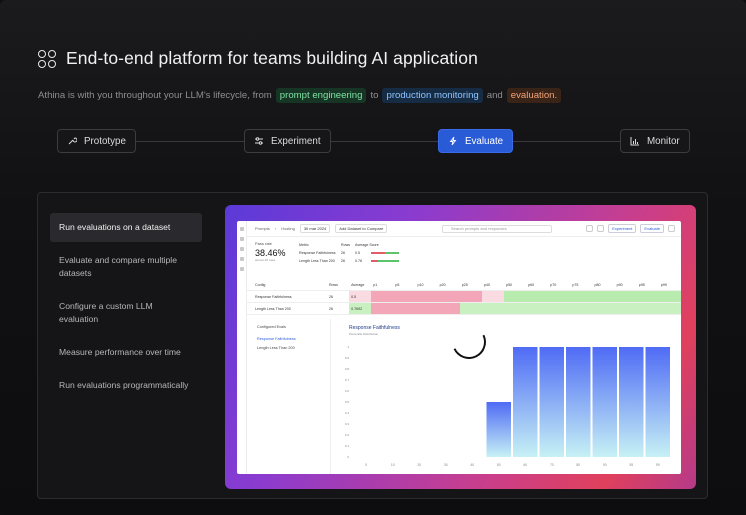 The height and width of the screenshot is (515, 746). What do you see at coordinates (553, 284) in the screenshot?
I see `percentile-header-cell: p70` at bounding box center [553, 284].